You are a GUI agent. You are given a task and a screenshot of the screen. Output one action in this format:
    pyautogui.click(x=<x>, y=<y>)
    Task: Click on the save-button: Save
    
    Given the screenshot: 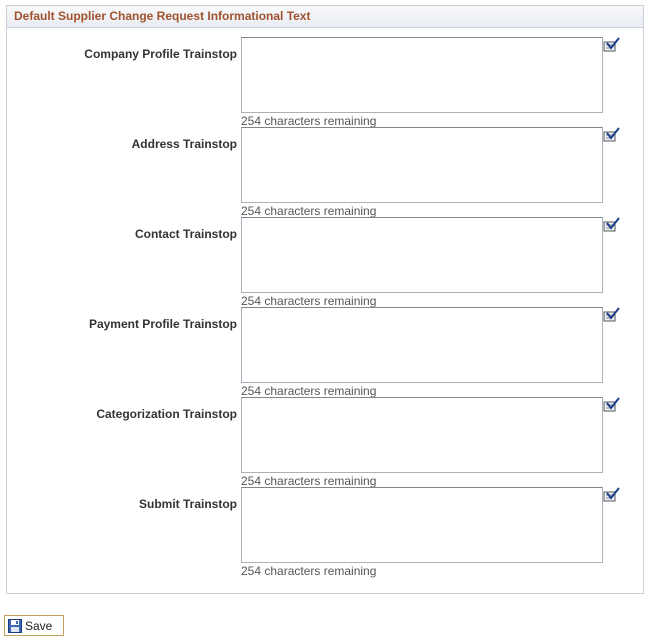 What is the action you would take?
    pyautogui.click(x=34, y=625)
    